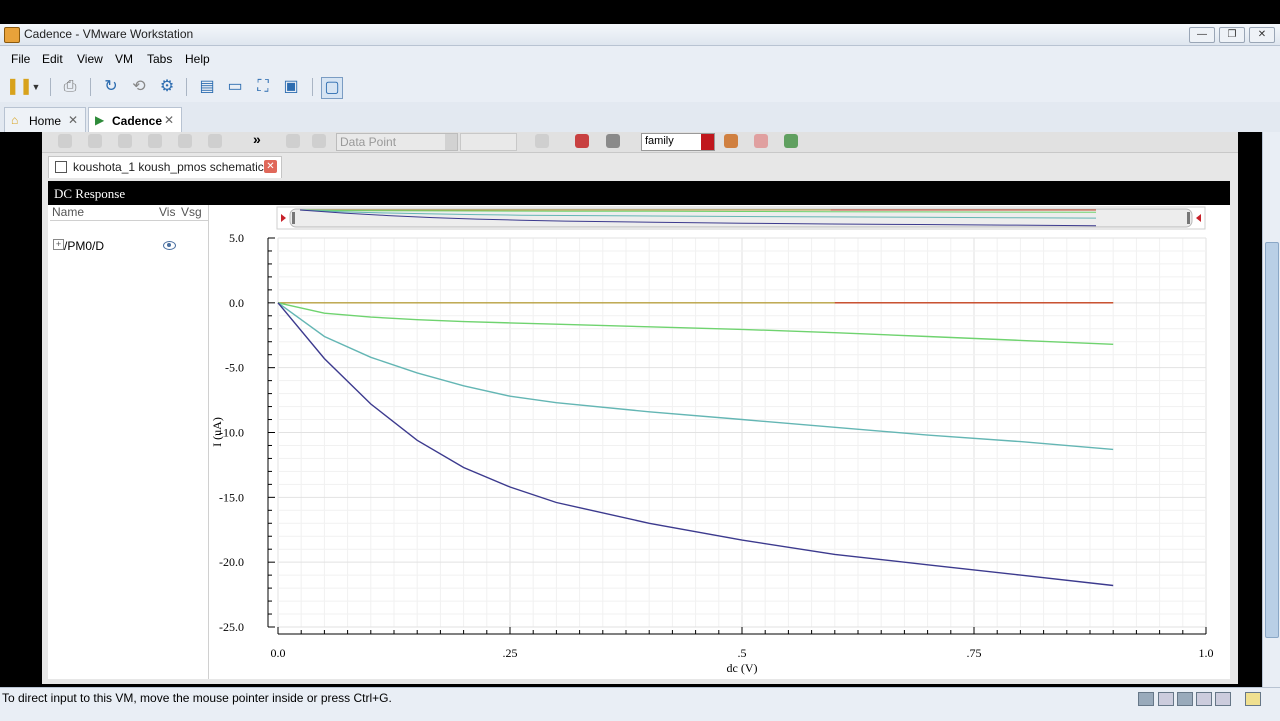  I want to click on x-tick-label: .5, so click(742, 653).